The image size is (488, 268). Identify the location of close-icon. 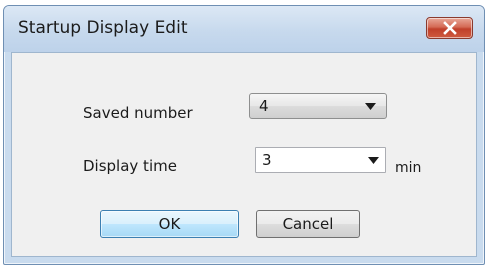
(449, 28).